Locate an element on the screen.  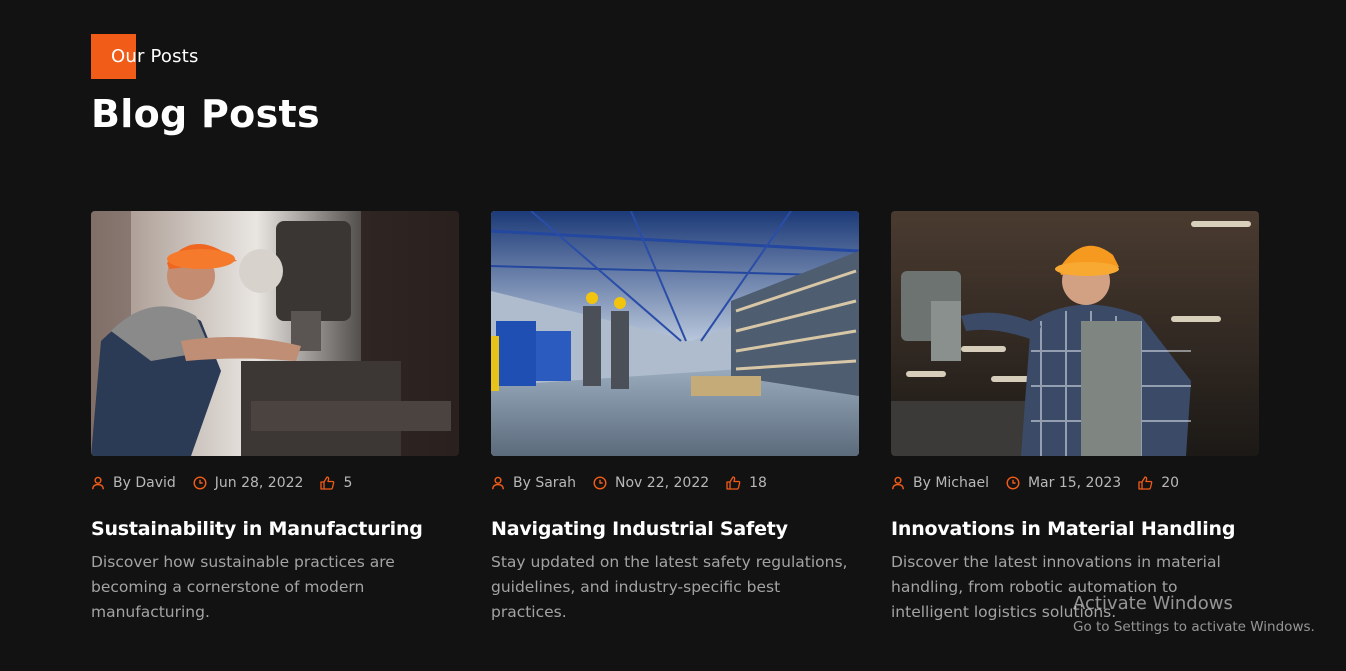
post-author: By Sarah is located at coordinates (533, 483).